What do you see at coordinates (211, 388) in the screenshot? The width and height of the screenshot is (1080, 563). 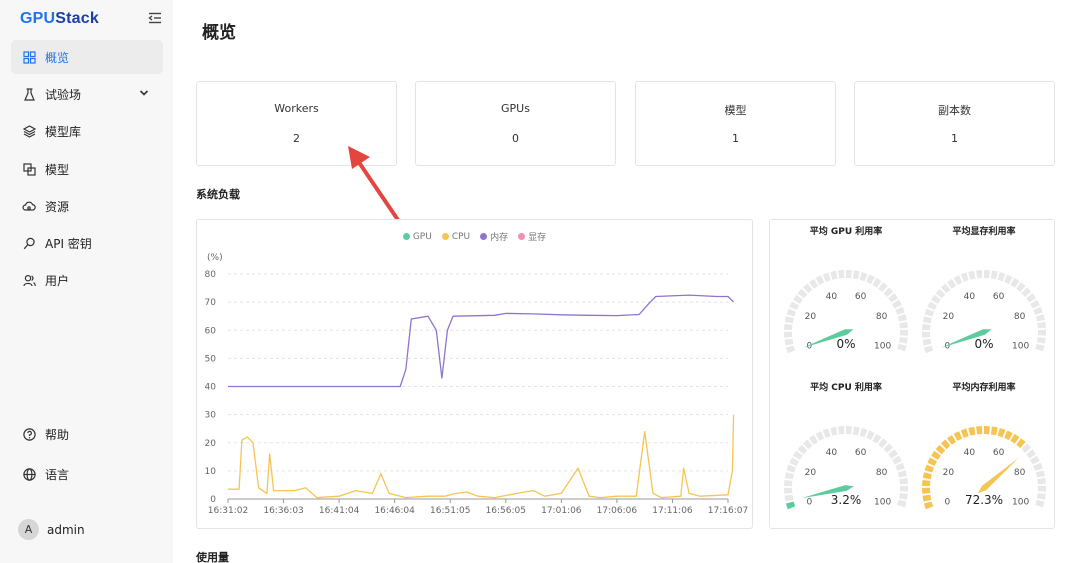 I see `y-tick-label: 40` at bounding box center [211, 388].